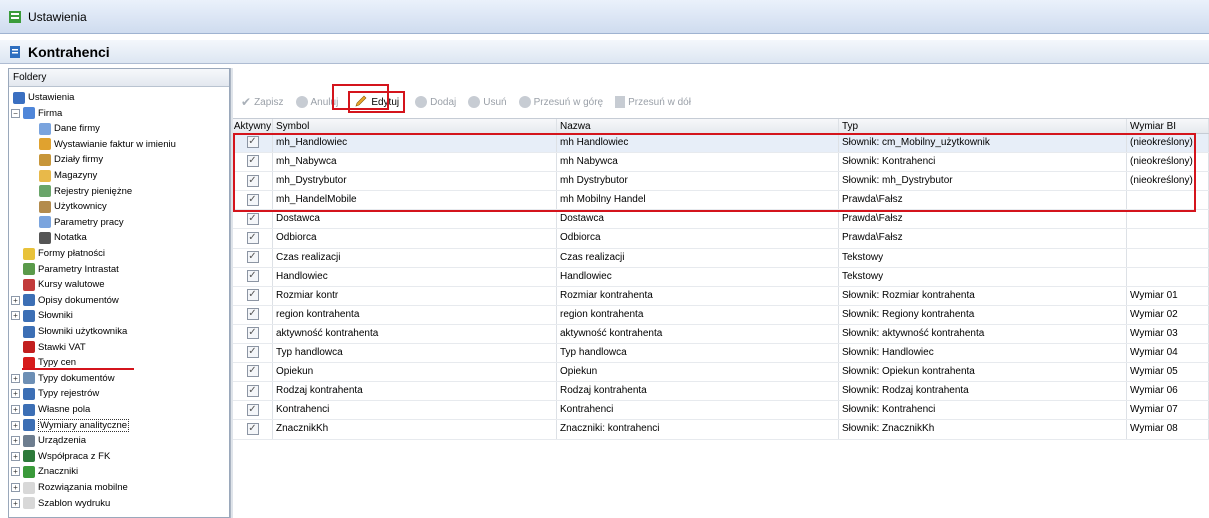 This screenshot has width=1209, height=518. I want to click on cell-symbol: Rodzaj kontrahenta, so click(415, 391).